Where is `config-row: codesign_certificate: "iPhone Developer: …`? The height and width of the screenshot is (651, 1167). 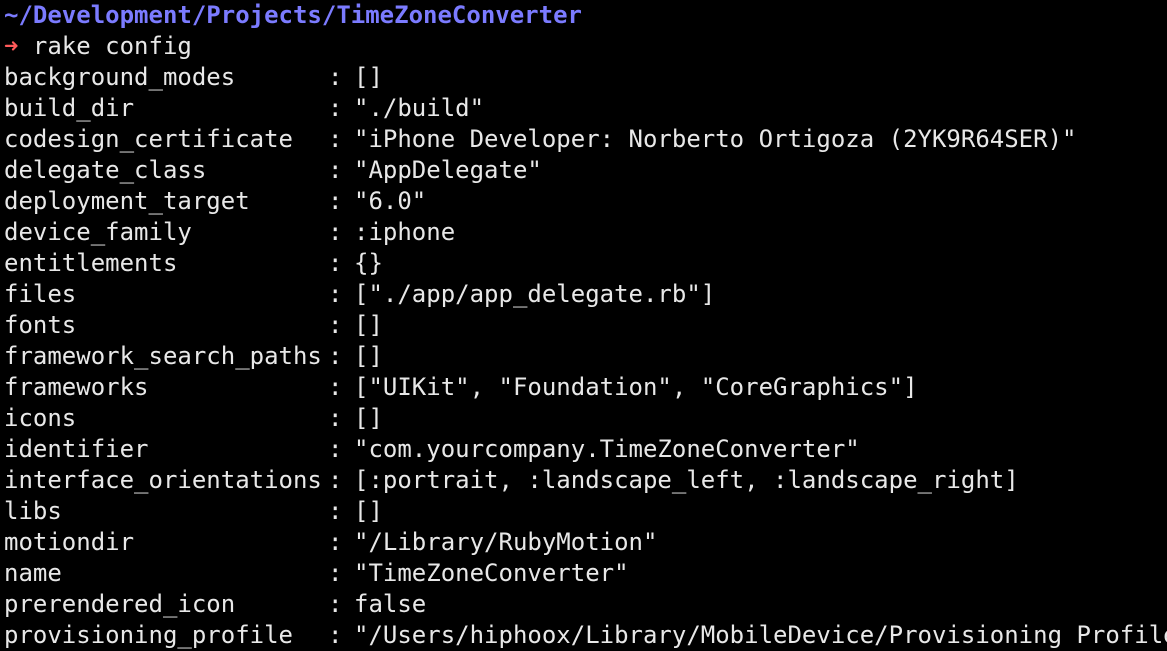
config-row: codesign_certificate: "iPhone Developer: … is located at coordinates (540, 139).